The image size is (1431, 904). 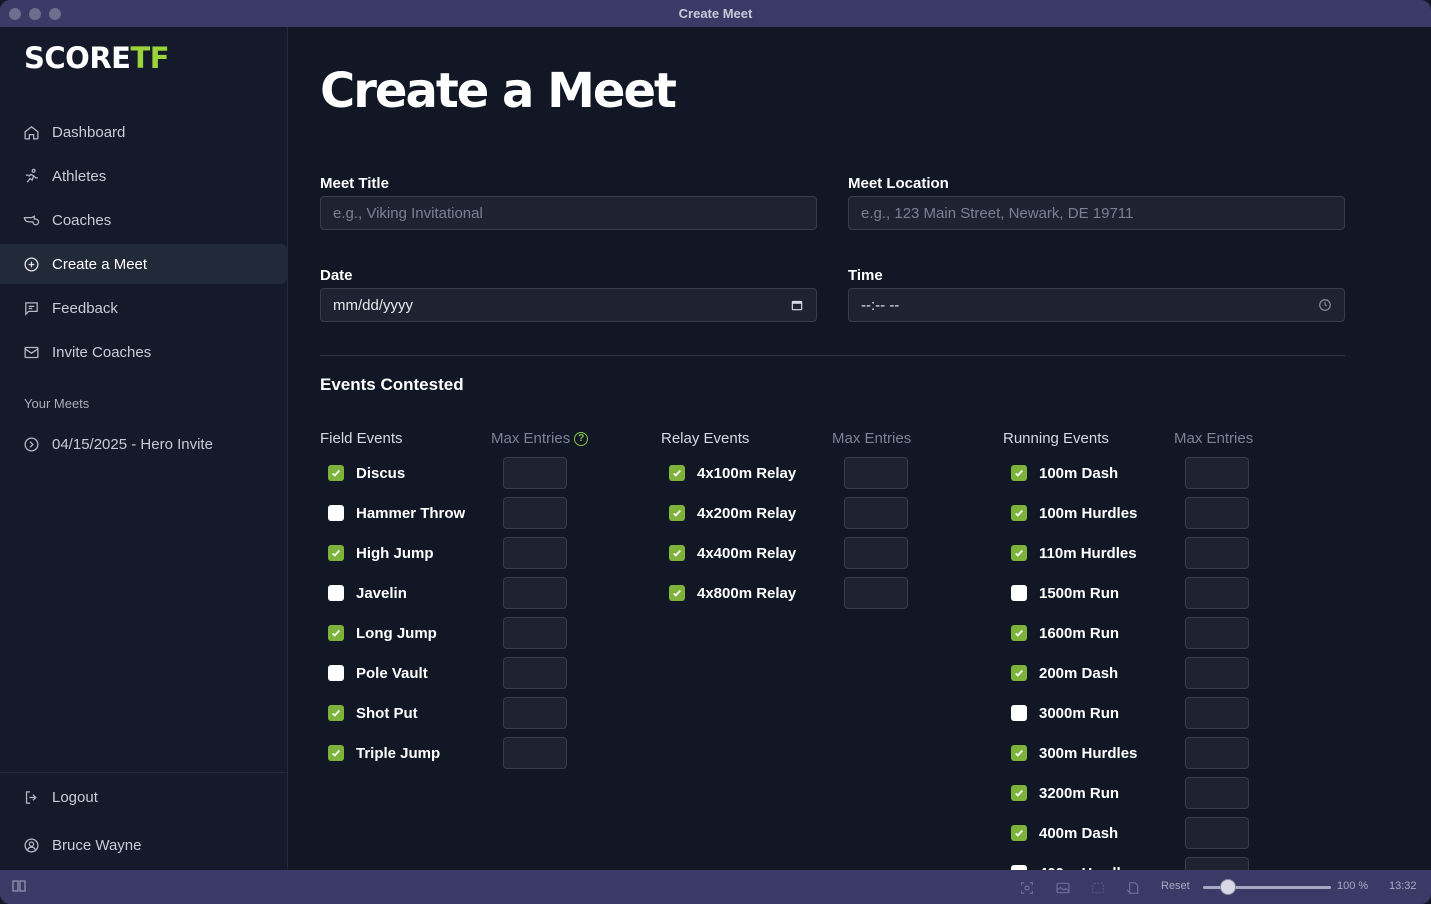 I want to click on time-input: --:-- --, so click(x=1096, y=305).